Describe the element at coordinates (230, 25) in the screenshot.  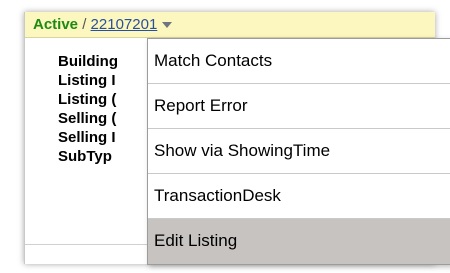
I see `listing-header: Active / 22107201` at that location.